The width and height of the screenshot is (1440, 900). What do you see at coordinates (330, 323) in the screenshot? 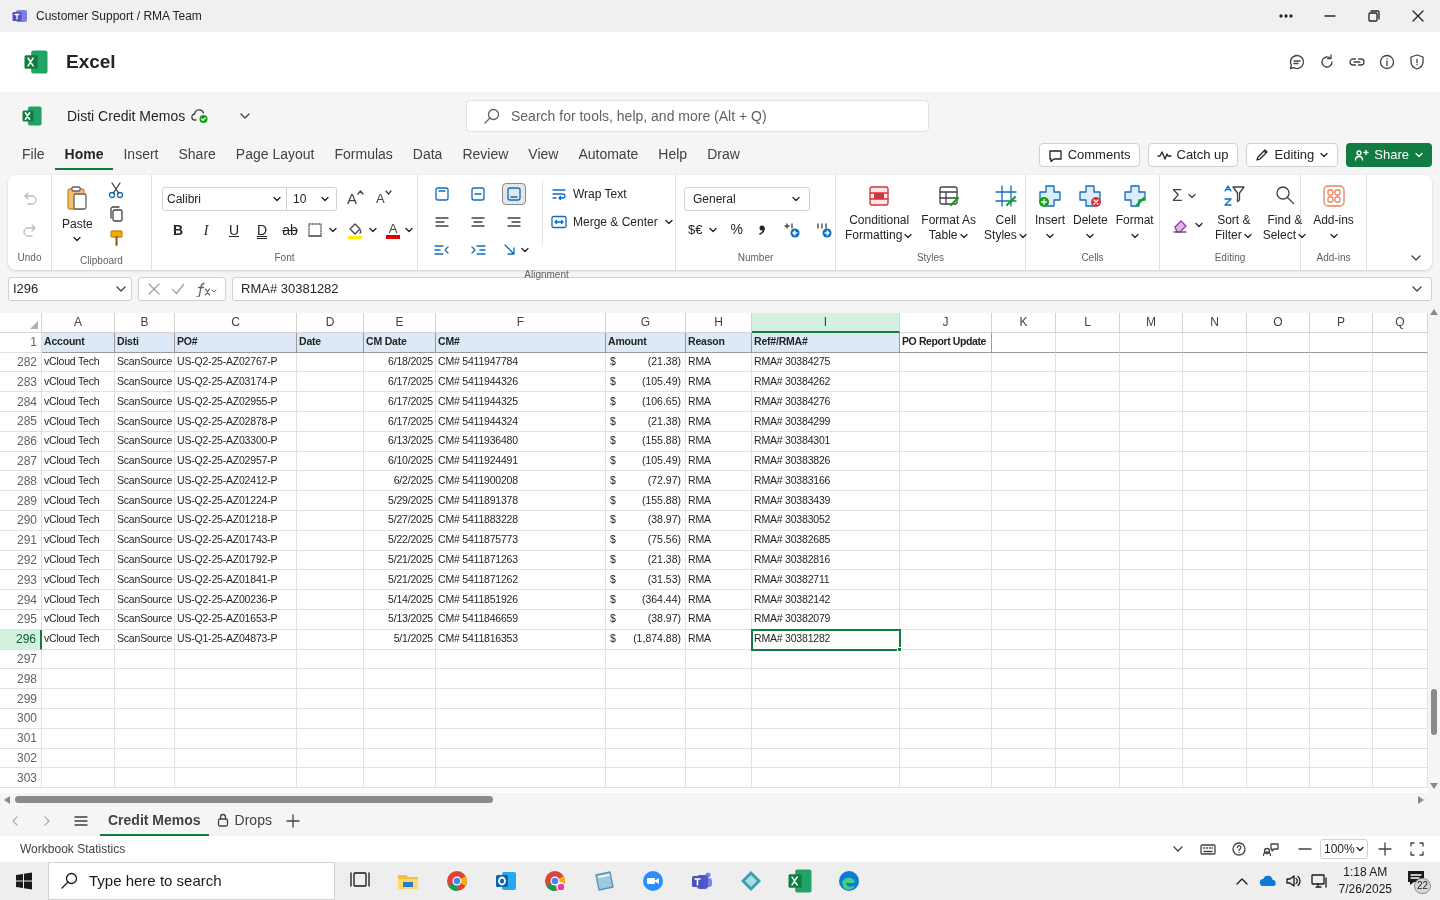
I see `column-header: D` at bounding box center [330, 323].